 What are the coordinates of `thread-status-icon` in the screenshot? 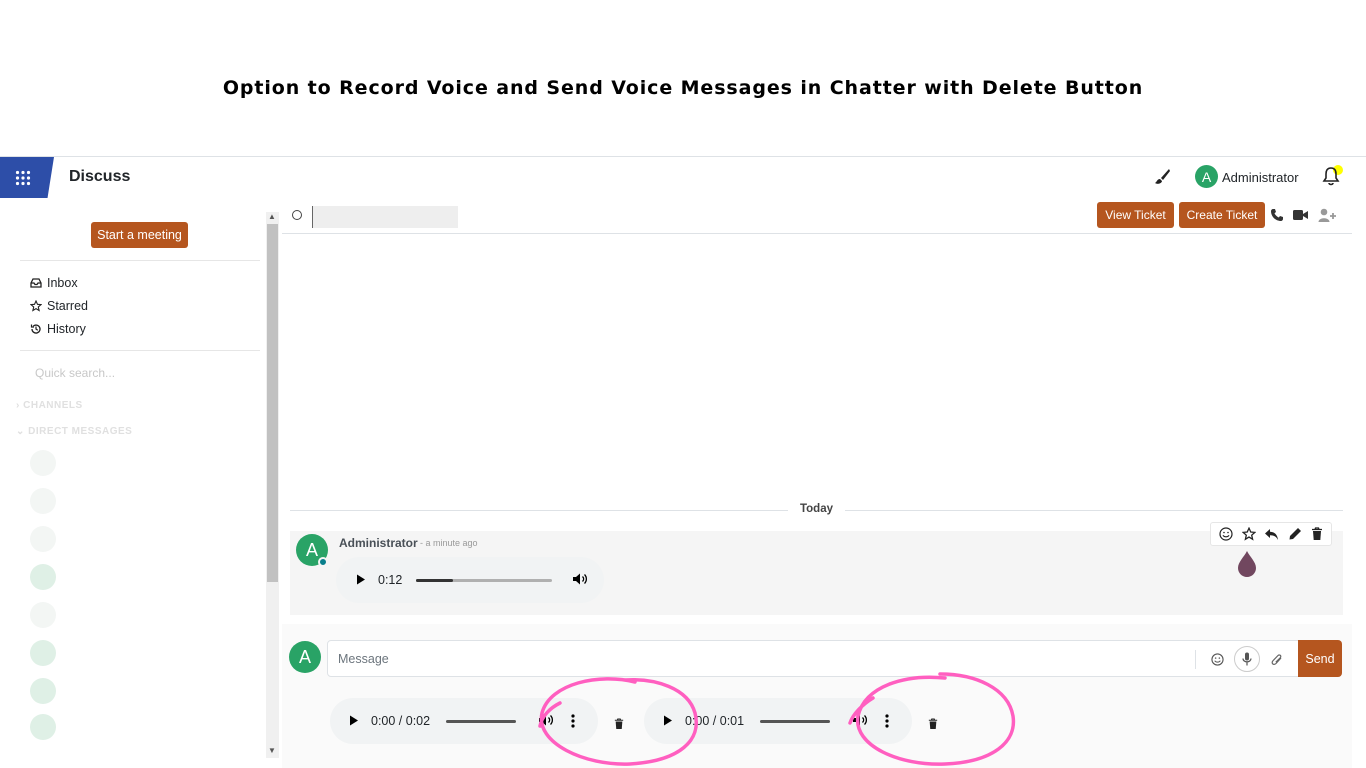 It's located at (297, 215).